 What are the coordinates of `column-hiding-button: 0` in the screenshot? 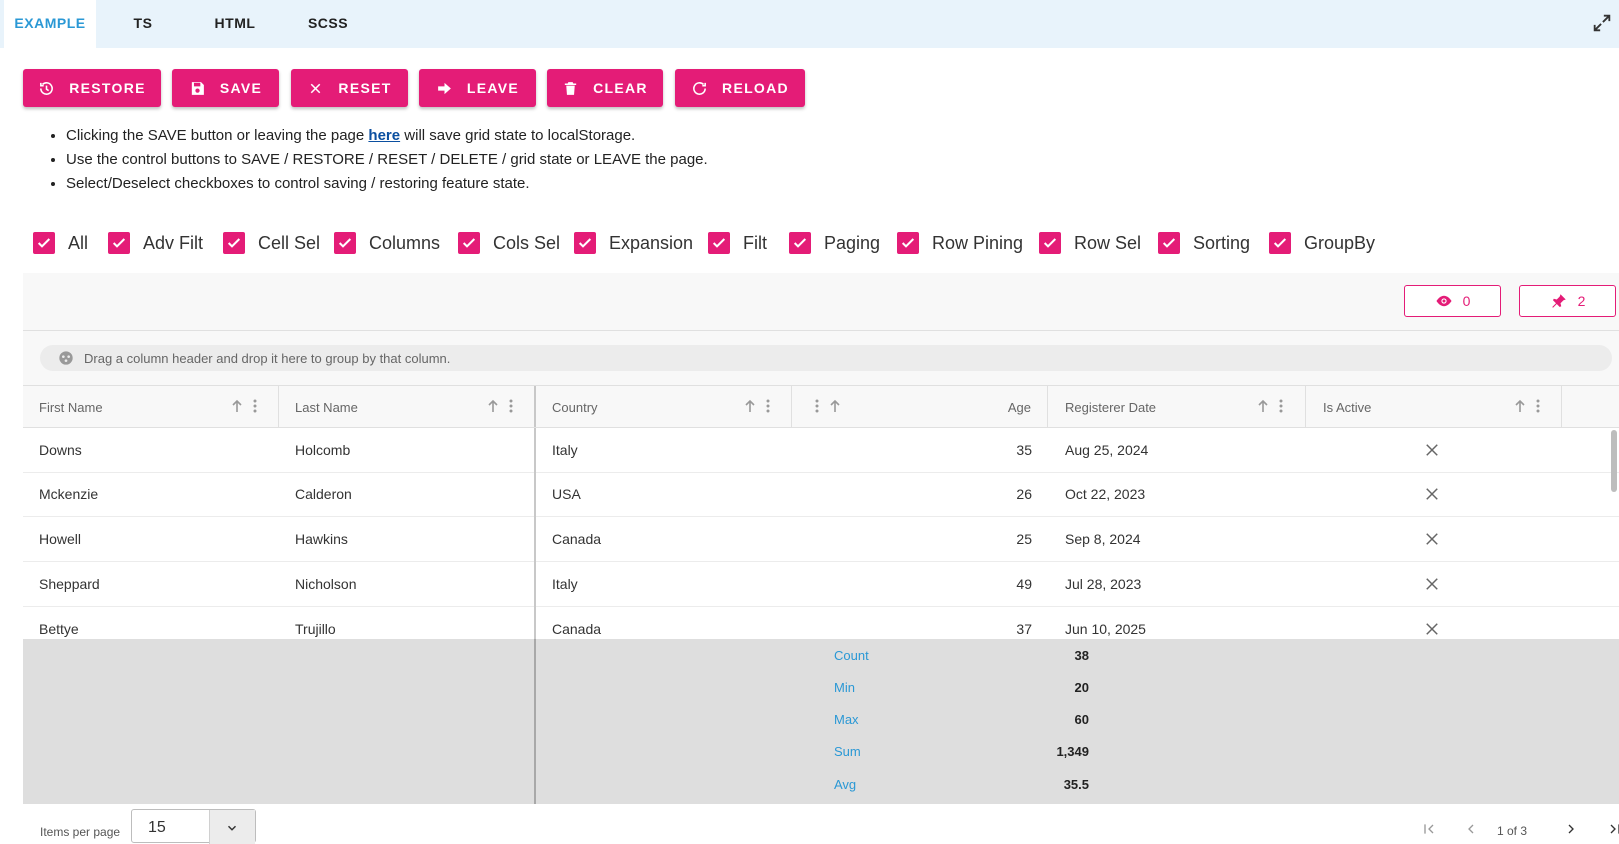 It's located at (1452, 301).